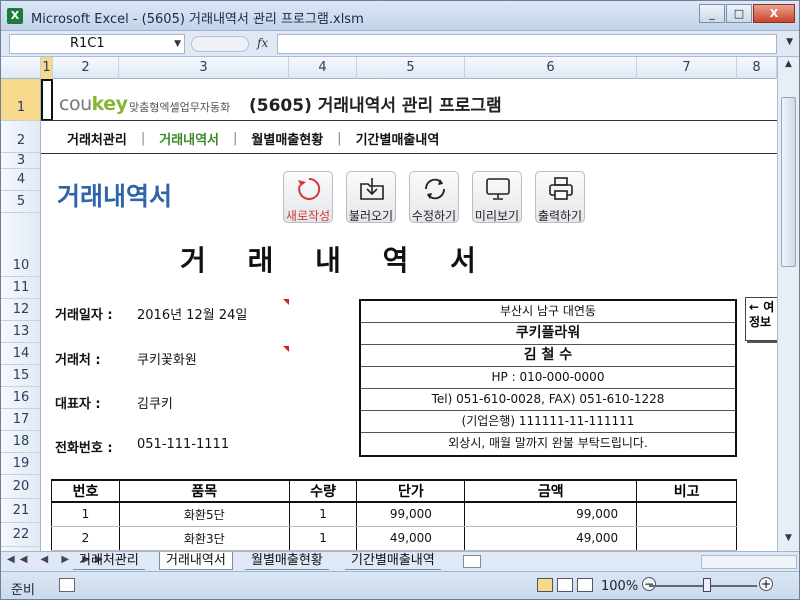  What do you see at coordinates (20, 535) in the screenshot?
I see `row-header: 22` at bounding box center [20, 535].